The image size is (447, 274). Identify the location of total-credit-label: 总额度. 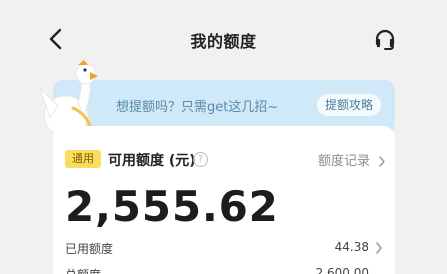
(83, 270).